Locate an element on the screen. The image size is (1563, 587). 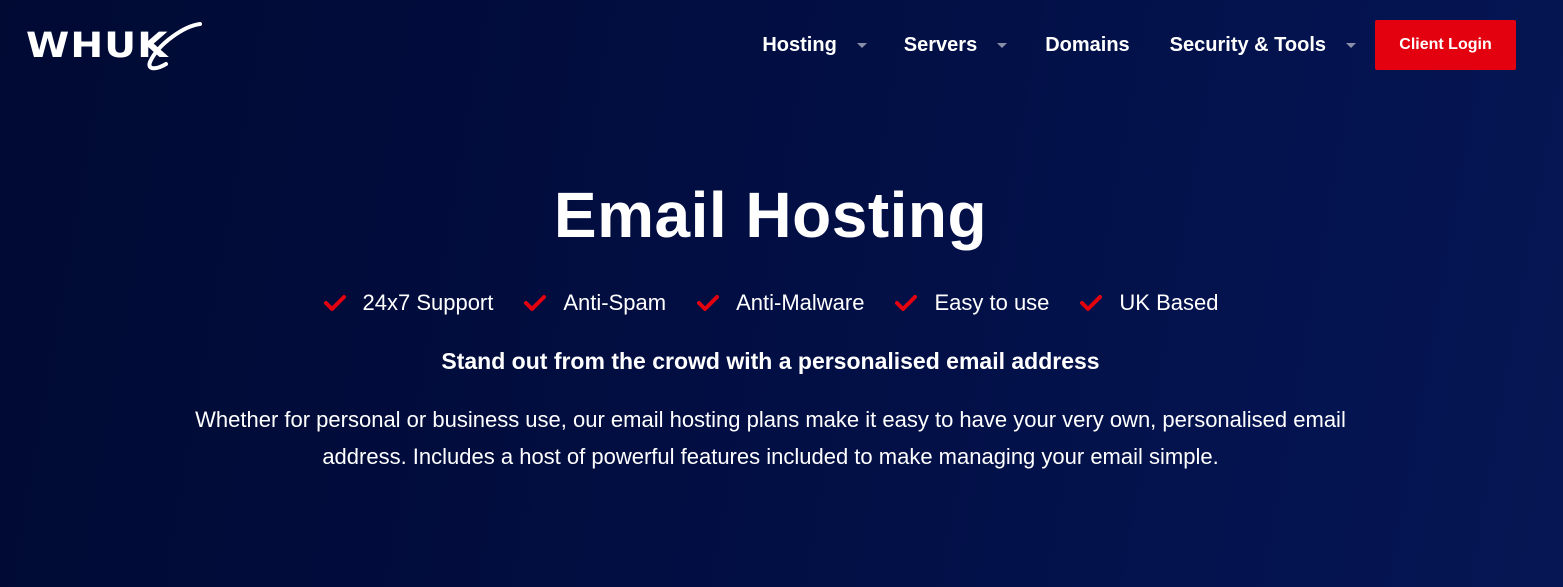
nav-item-hosting: Hosting is located at coordinates (814, 45).